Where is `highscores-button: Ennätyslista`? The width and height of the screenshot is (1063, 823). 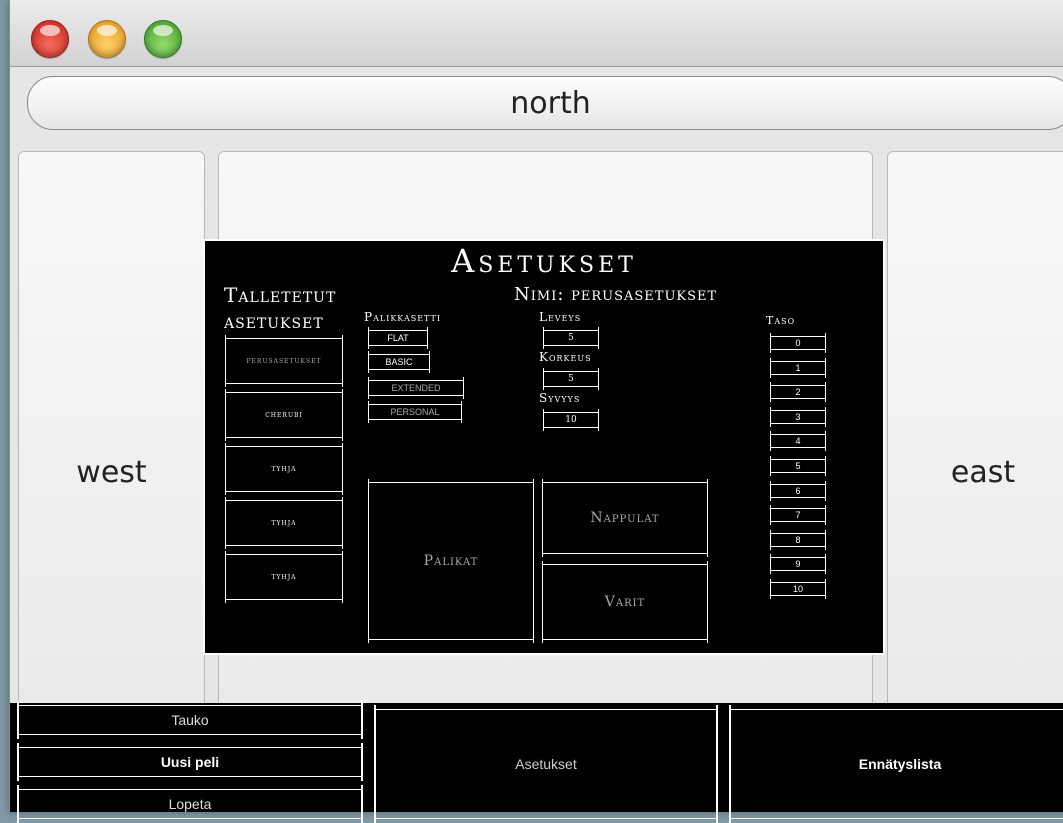 highscores-button: Ennätyslista is located at coordinates (896, 764).